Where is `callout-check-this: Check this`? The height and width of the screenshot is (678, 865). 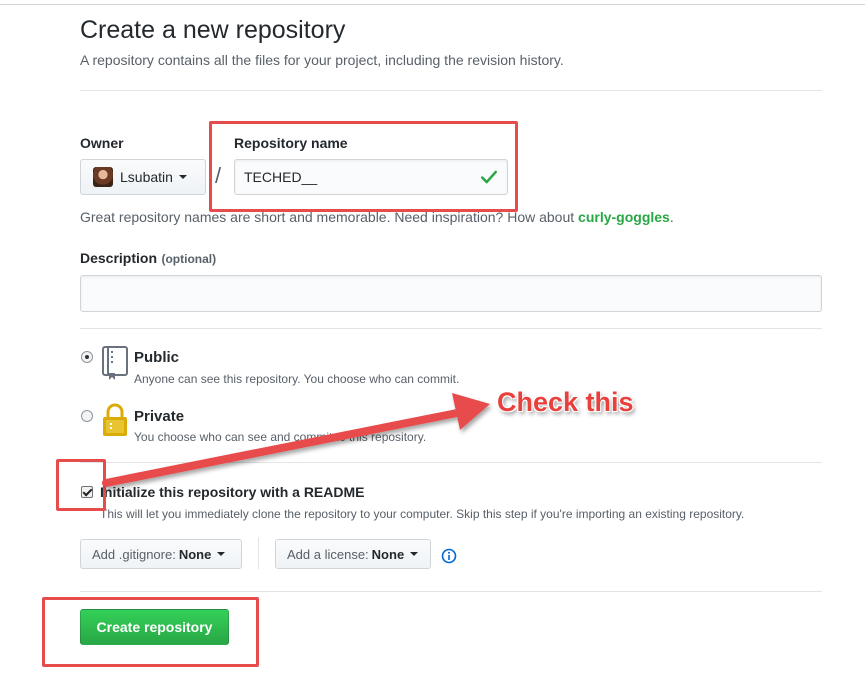 callout-check-this: Check this is located at coordinates (565, 402).